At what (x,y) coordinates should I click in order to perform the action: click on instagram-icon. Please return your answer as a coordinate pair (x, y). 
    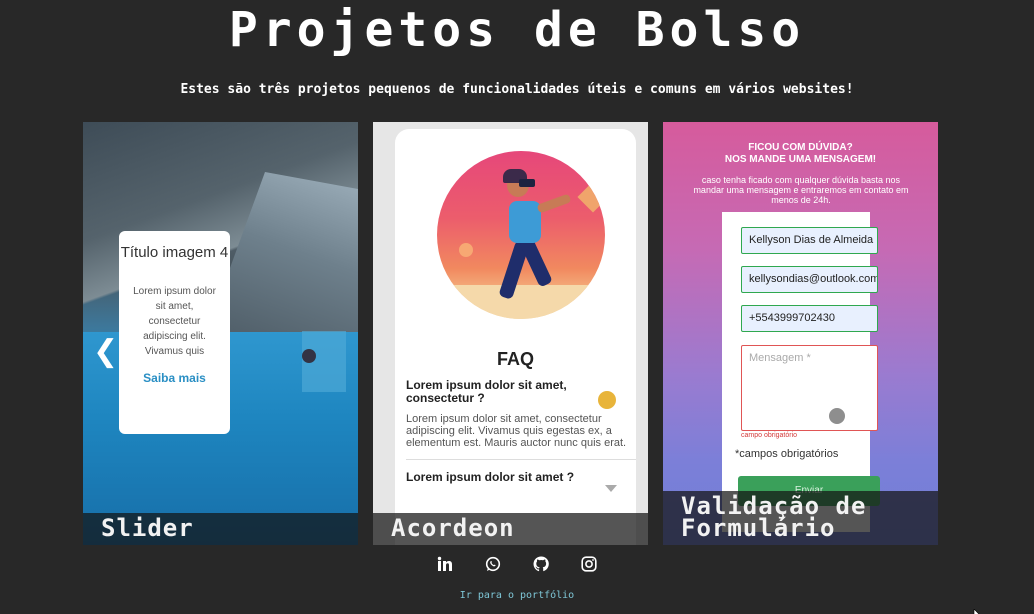
    Looking at the image, I should click on (589, 564).